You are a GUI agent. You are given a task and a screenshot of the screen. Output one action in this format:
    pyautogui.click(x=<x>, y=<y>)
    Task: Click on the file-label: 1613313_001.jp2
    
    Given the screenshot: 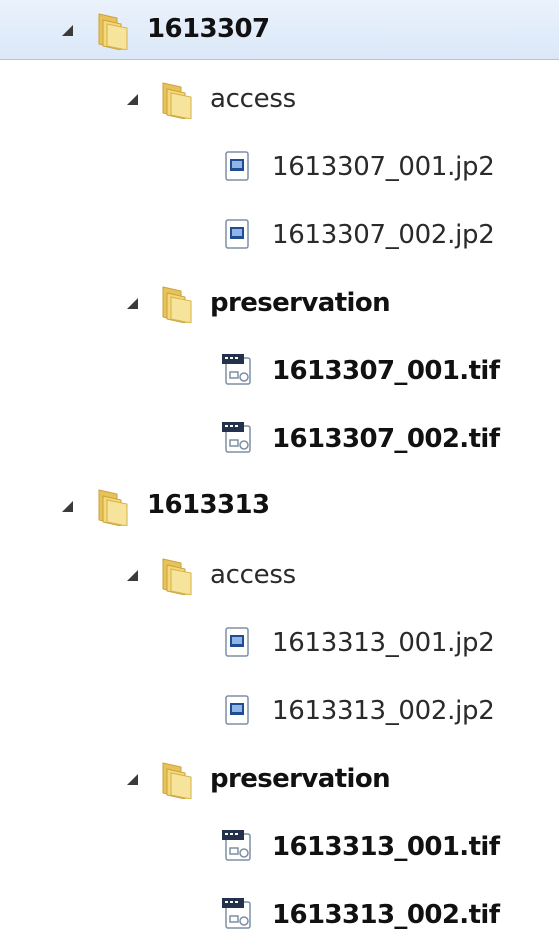 What is the action you would take?
    pyautogui.click(x=383, y=643)
    